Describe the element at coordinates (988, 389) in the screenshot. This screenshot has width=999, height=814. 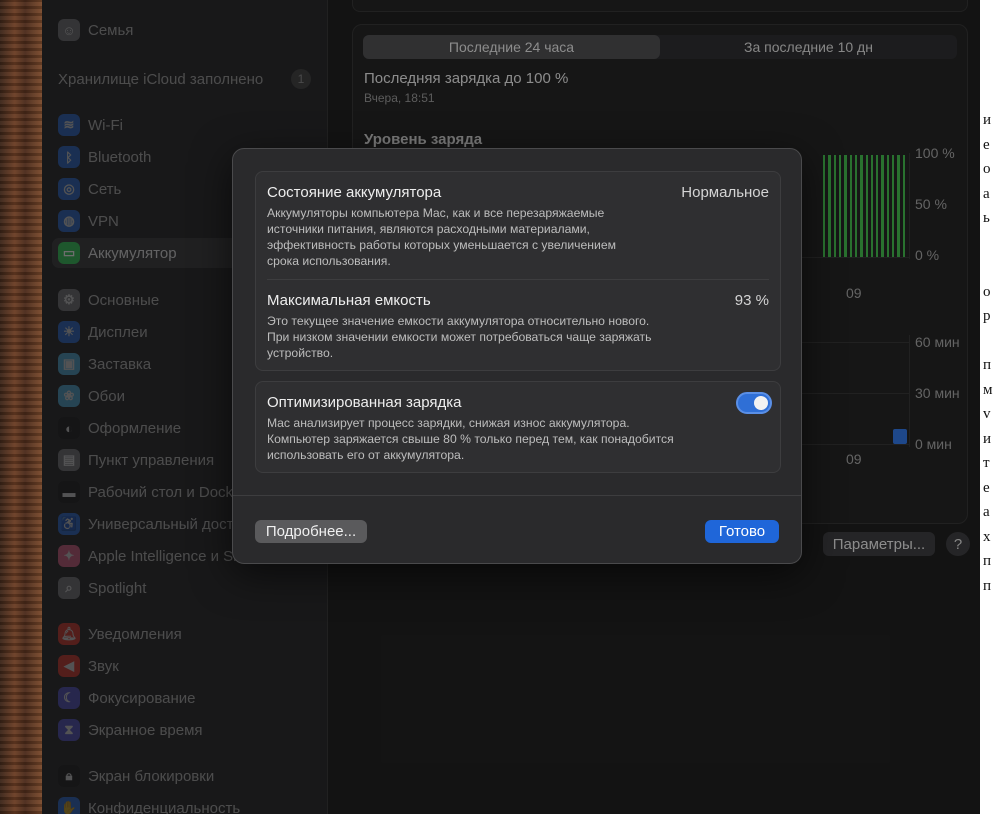
I see `document-text-fragment: м` at that location.